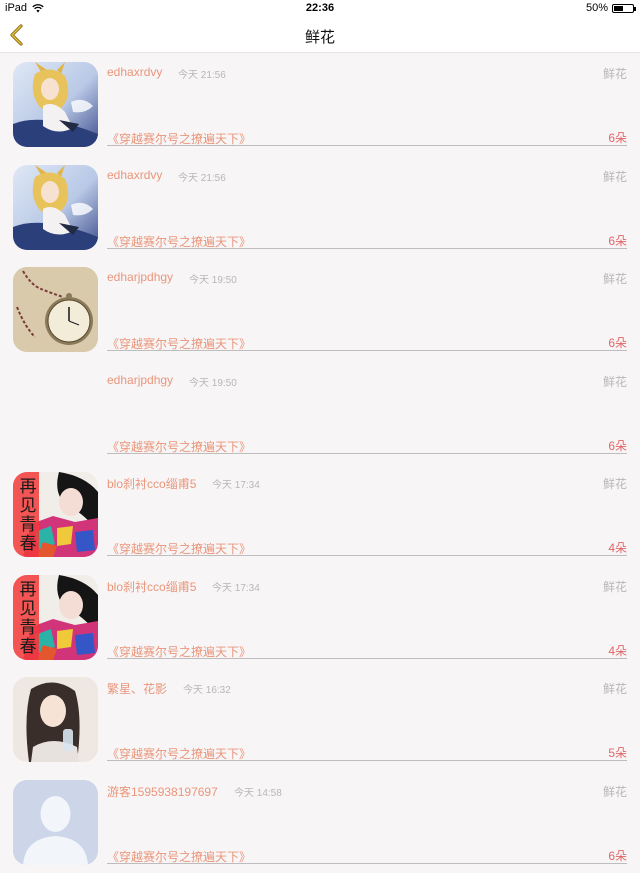 The image size is (640, 873). Describe the element at coordinates (207, 688) in the screenshot. I see `timestamp: 今天 16:32` at that location.